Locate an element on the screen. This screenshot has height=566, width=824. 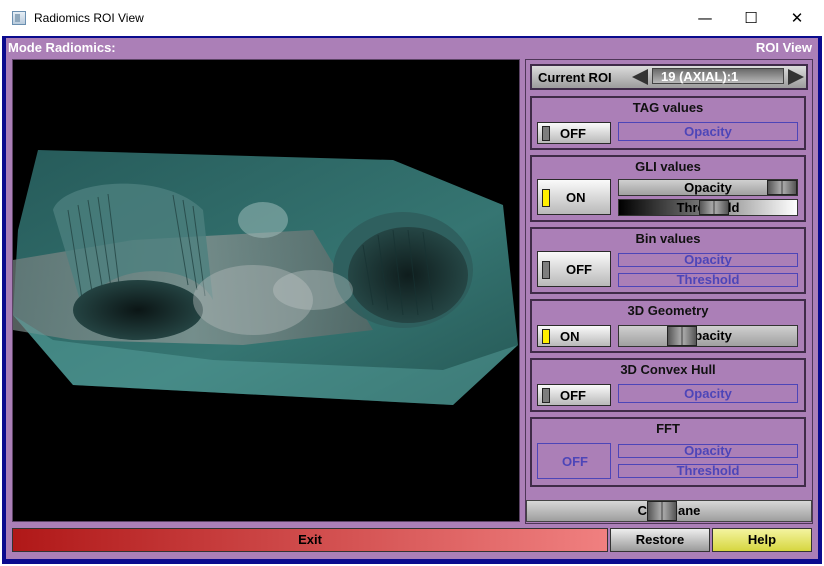
bin-values-toggle-label: OFF is located at coordinates (579, 269).